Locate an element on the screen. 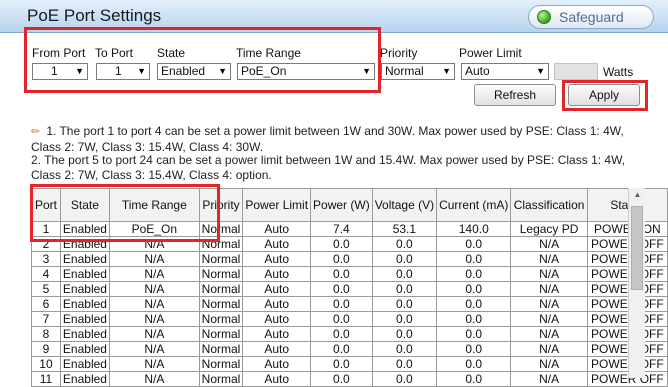 This screenshot has height=387, width=668. to-port-label: To Port is located at coordinates (114, 53).